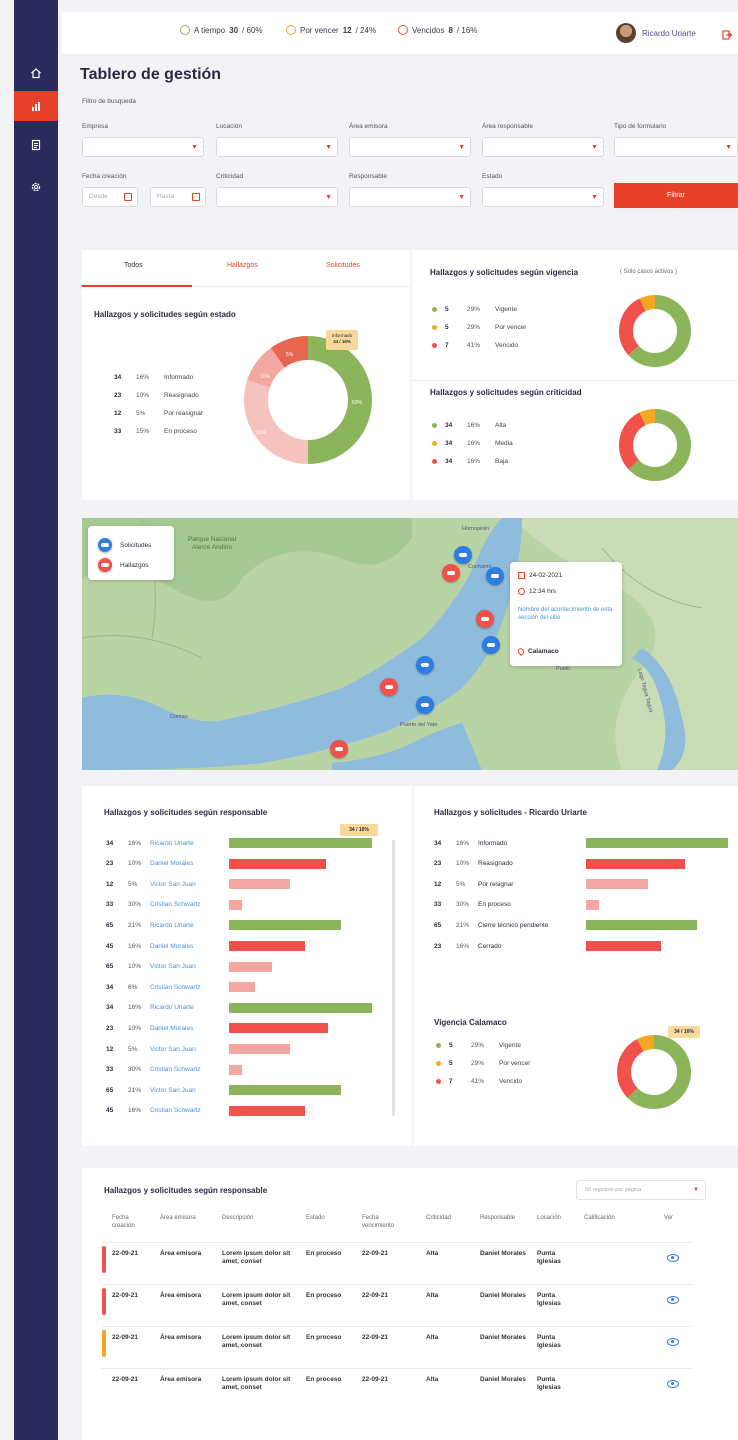  Describe the element at coordinates (476, 529) in the screenshot. I see `place-label: Hornopirén` at that location.